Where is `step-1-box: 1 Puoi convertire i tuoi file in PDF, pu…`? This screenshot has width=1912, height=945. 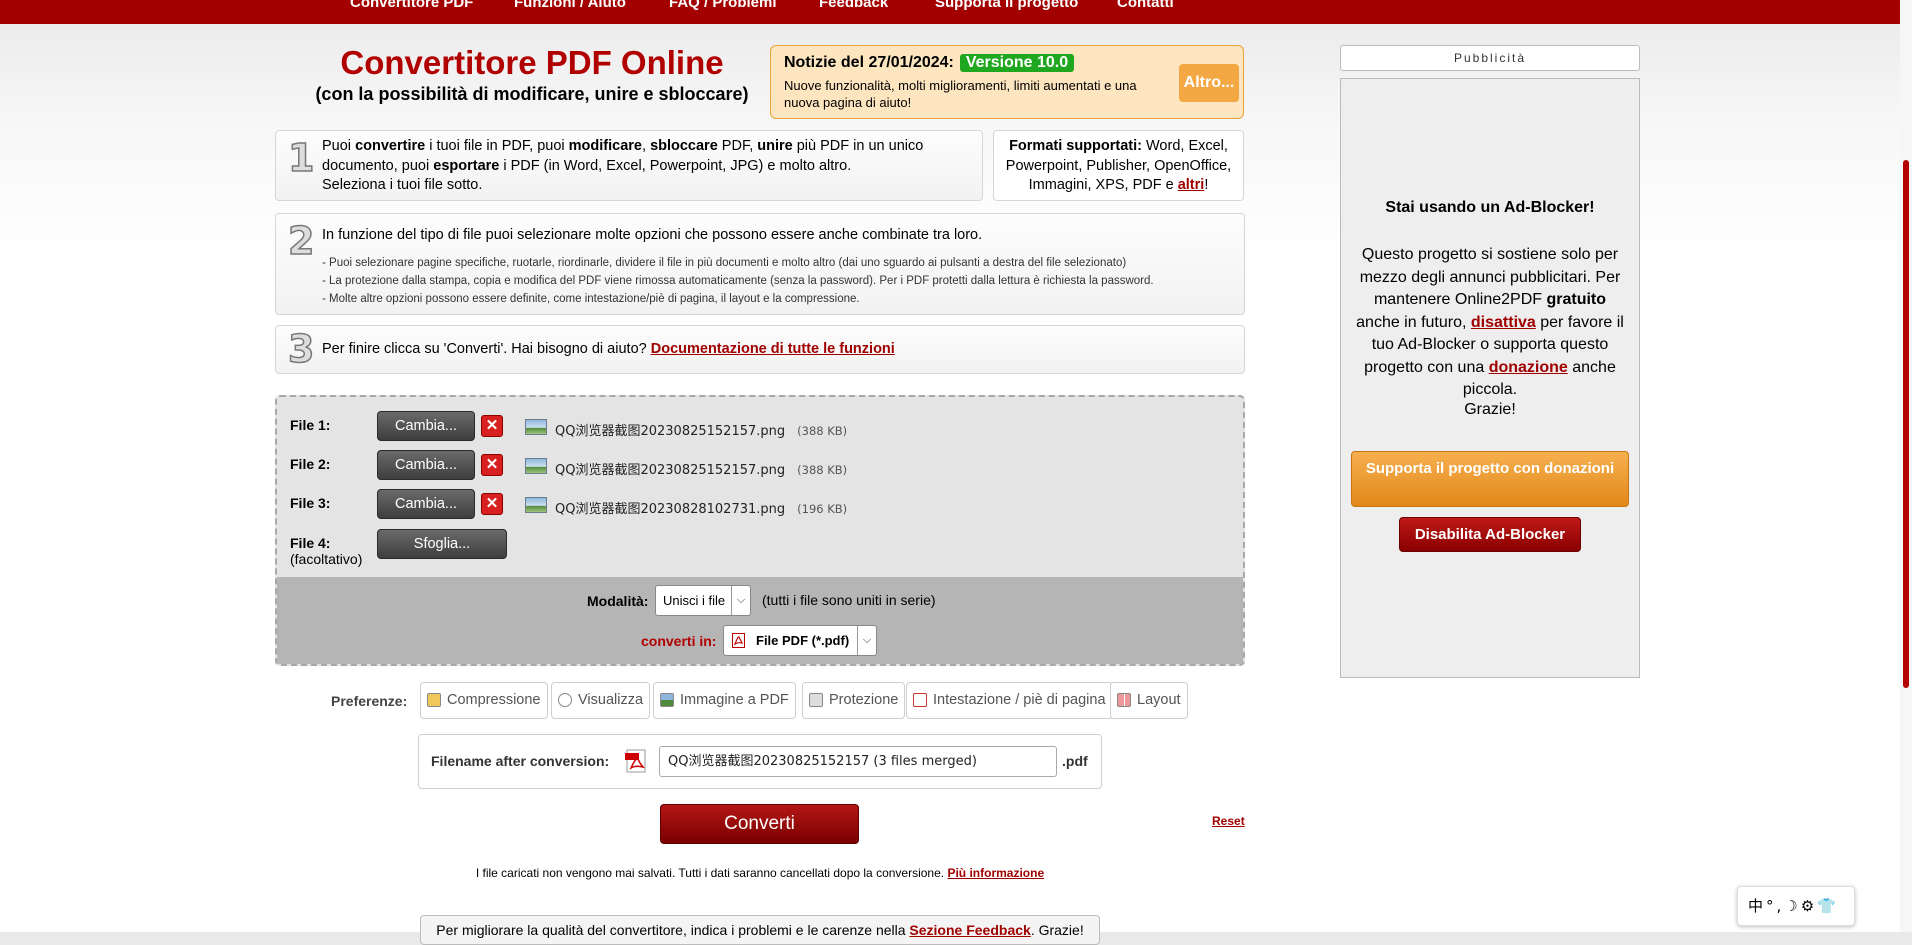
step-1-box: 1 Puoi convertire i tuoi file in PDF, pu… is located at coordinates (629, 165).